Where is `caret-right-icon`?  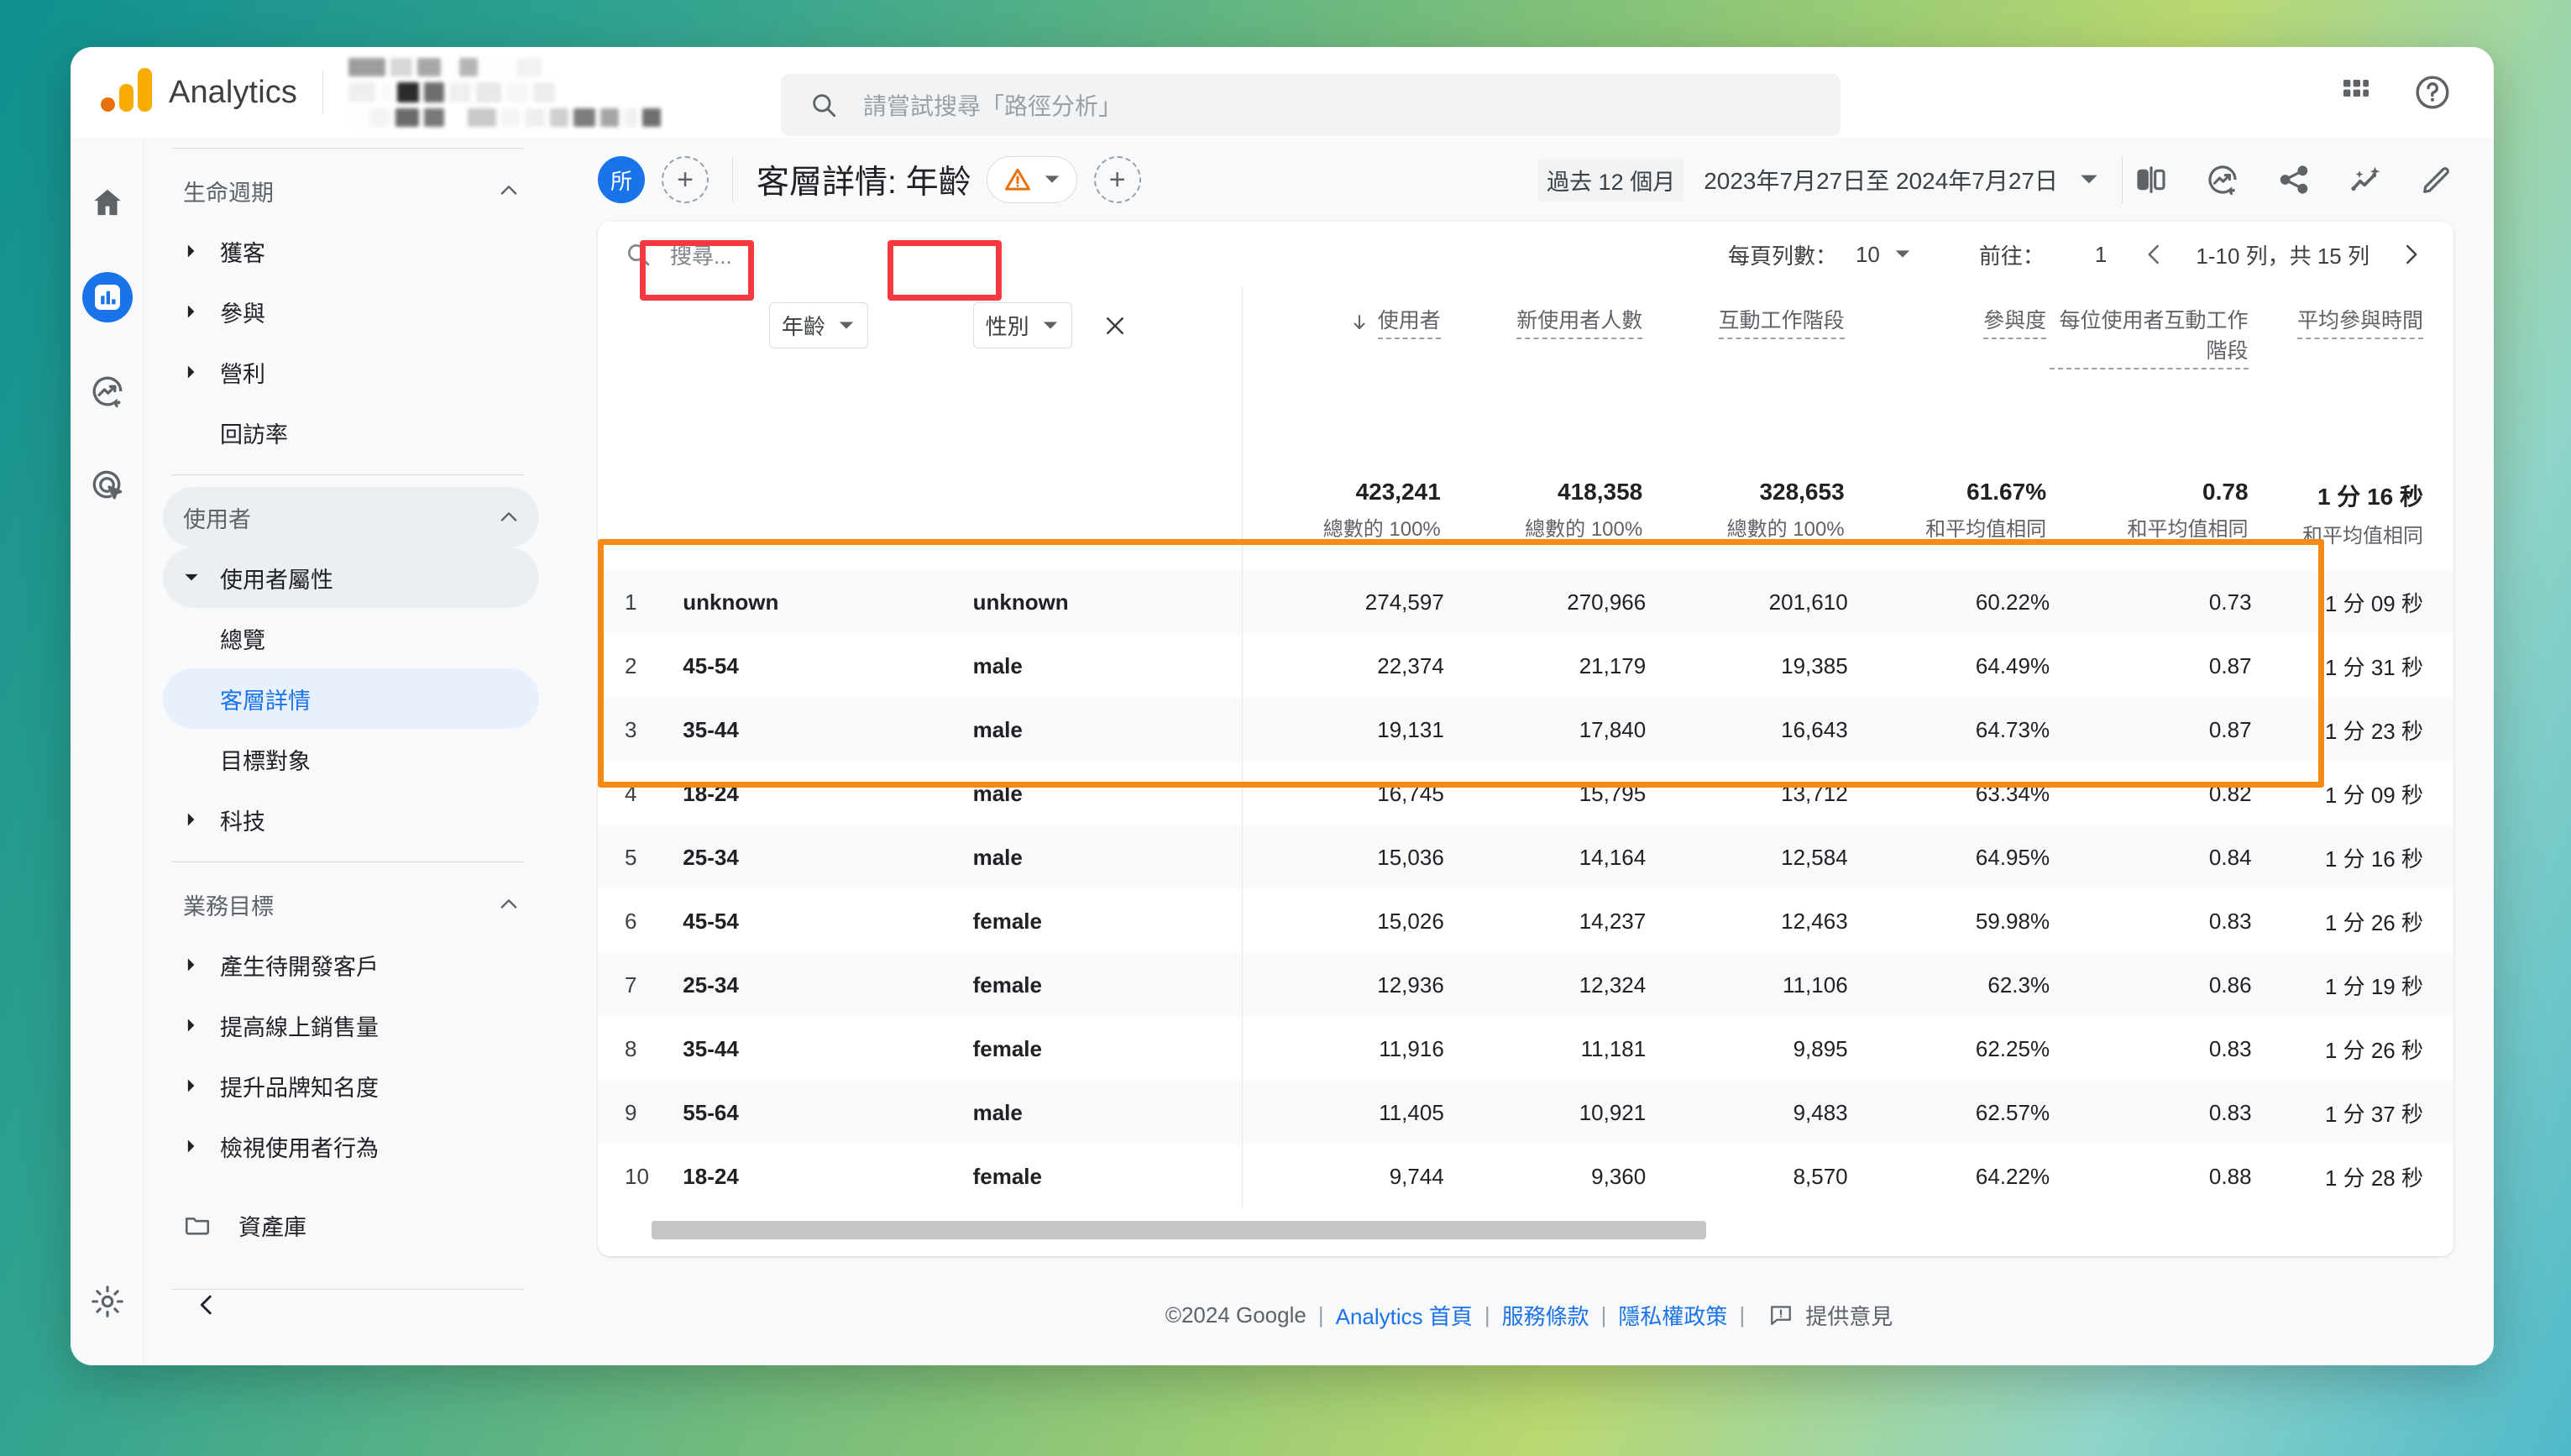 caret-right-icon is located at coordinates (202, 1085).